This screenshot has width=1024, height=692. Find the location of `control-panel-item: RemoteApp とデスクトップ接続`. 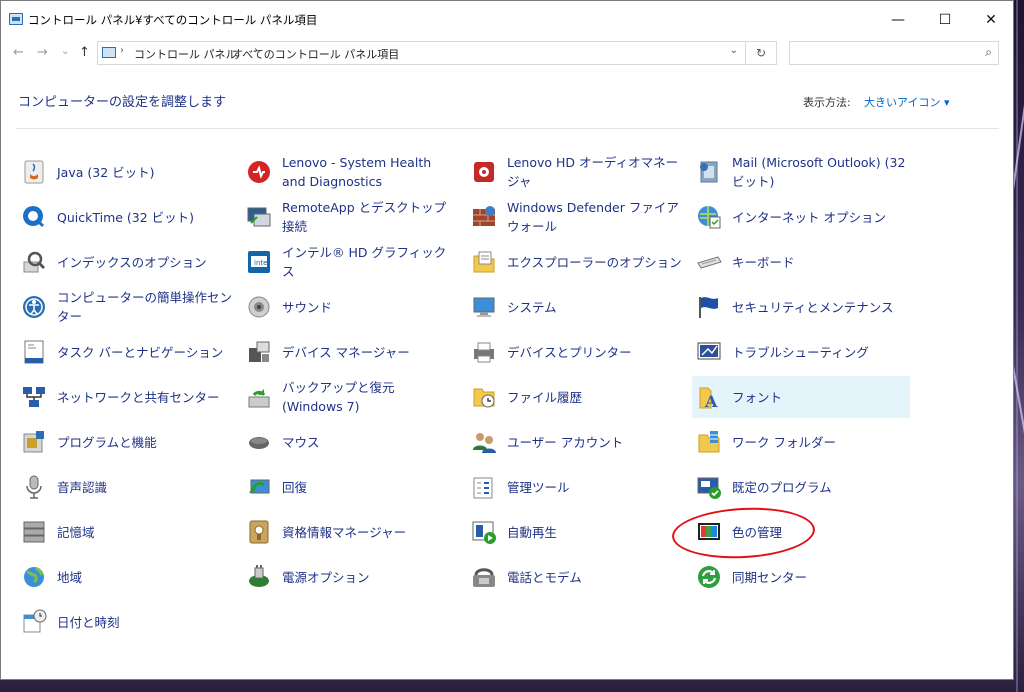

control-panel-item: RemoteApp とデスクトップ接続 is located at coordinates (351, 217).